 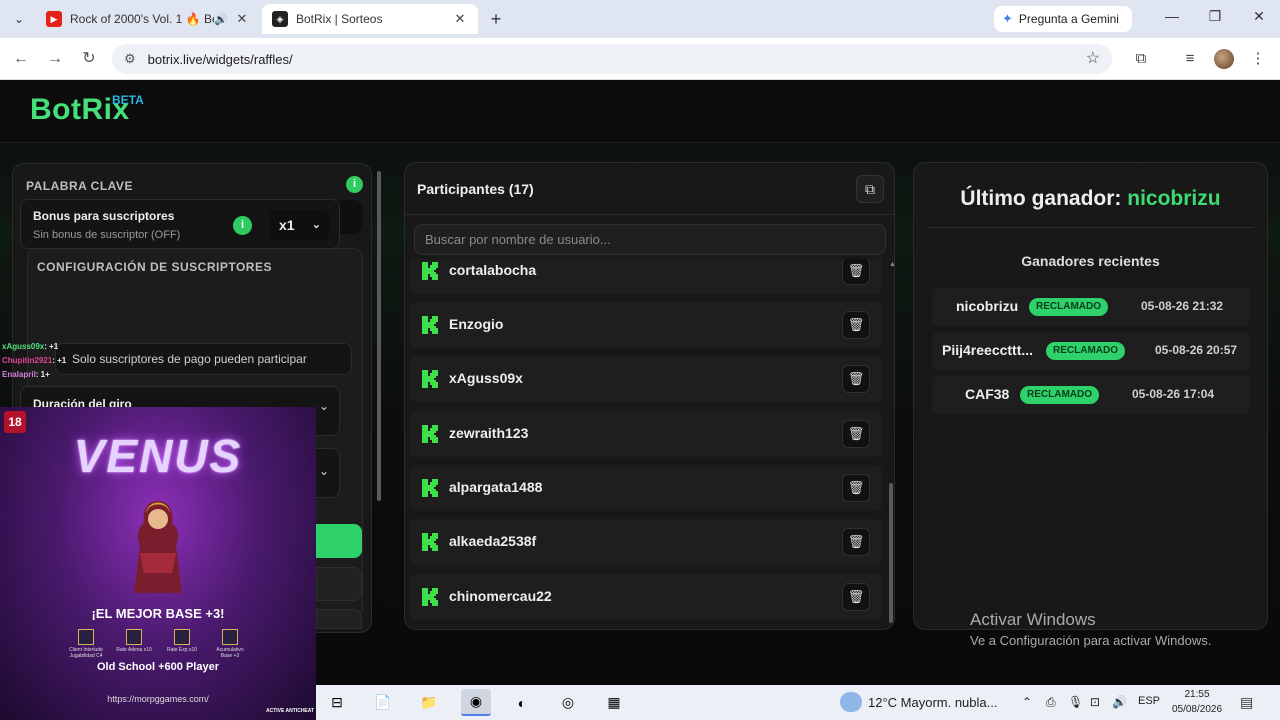 What do you see at coordinates (339, 541) in the screenshot?
I see `start-raffle-button` at bounding box center [339, 541].